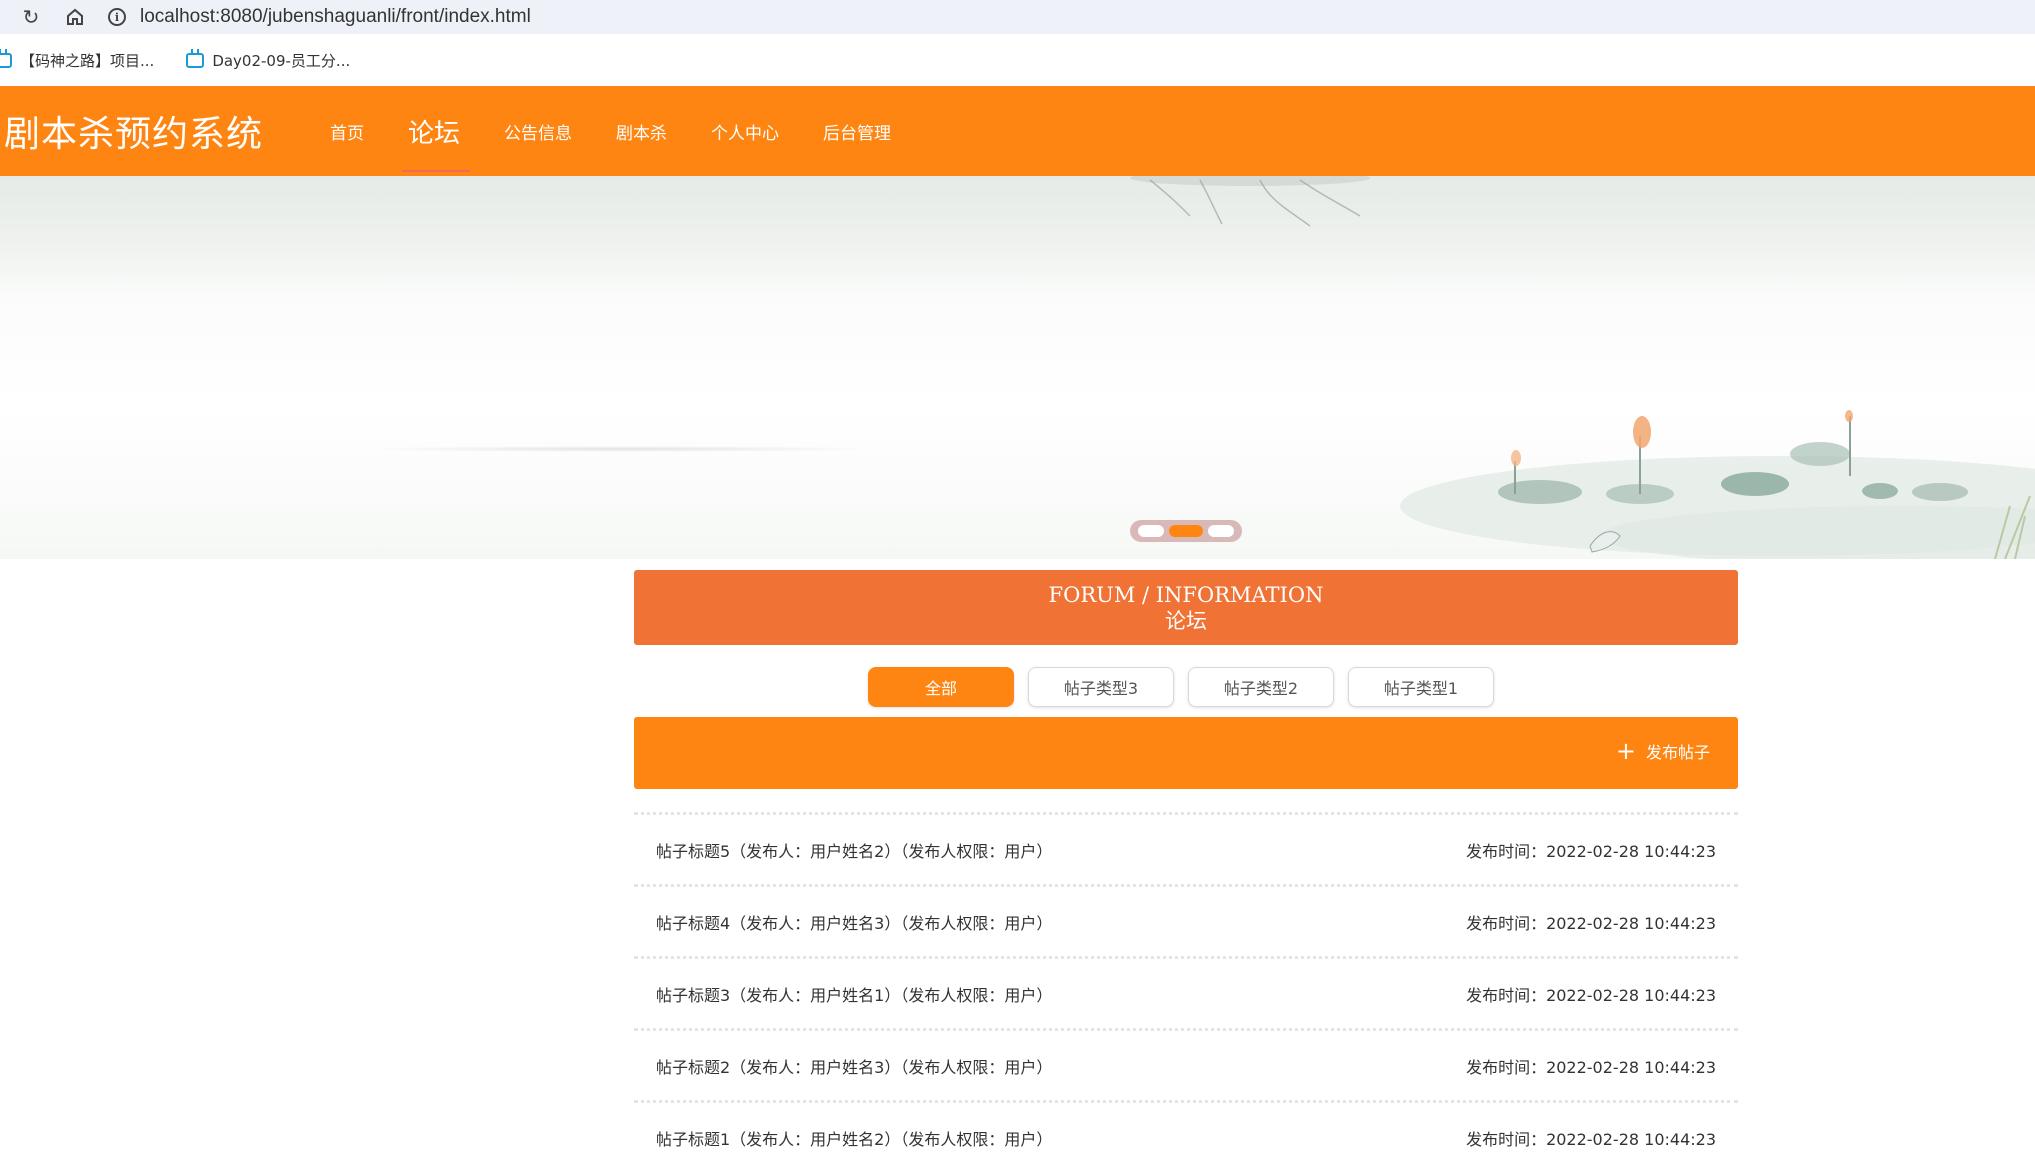 The image size is (2035, 1172). Describe the element at coordinates (538, 131) in the screenshot. I see `nav-announcements: 公告信息` at that location.